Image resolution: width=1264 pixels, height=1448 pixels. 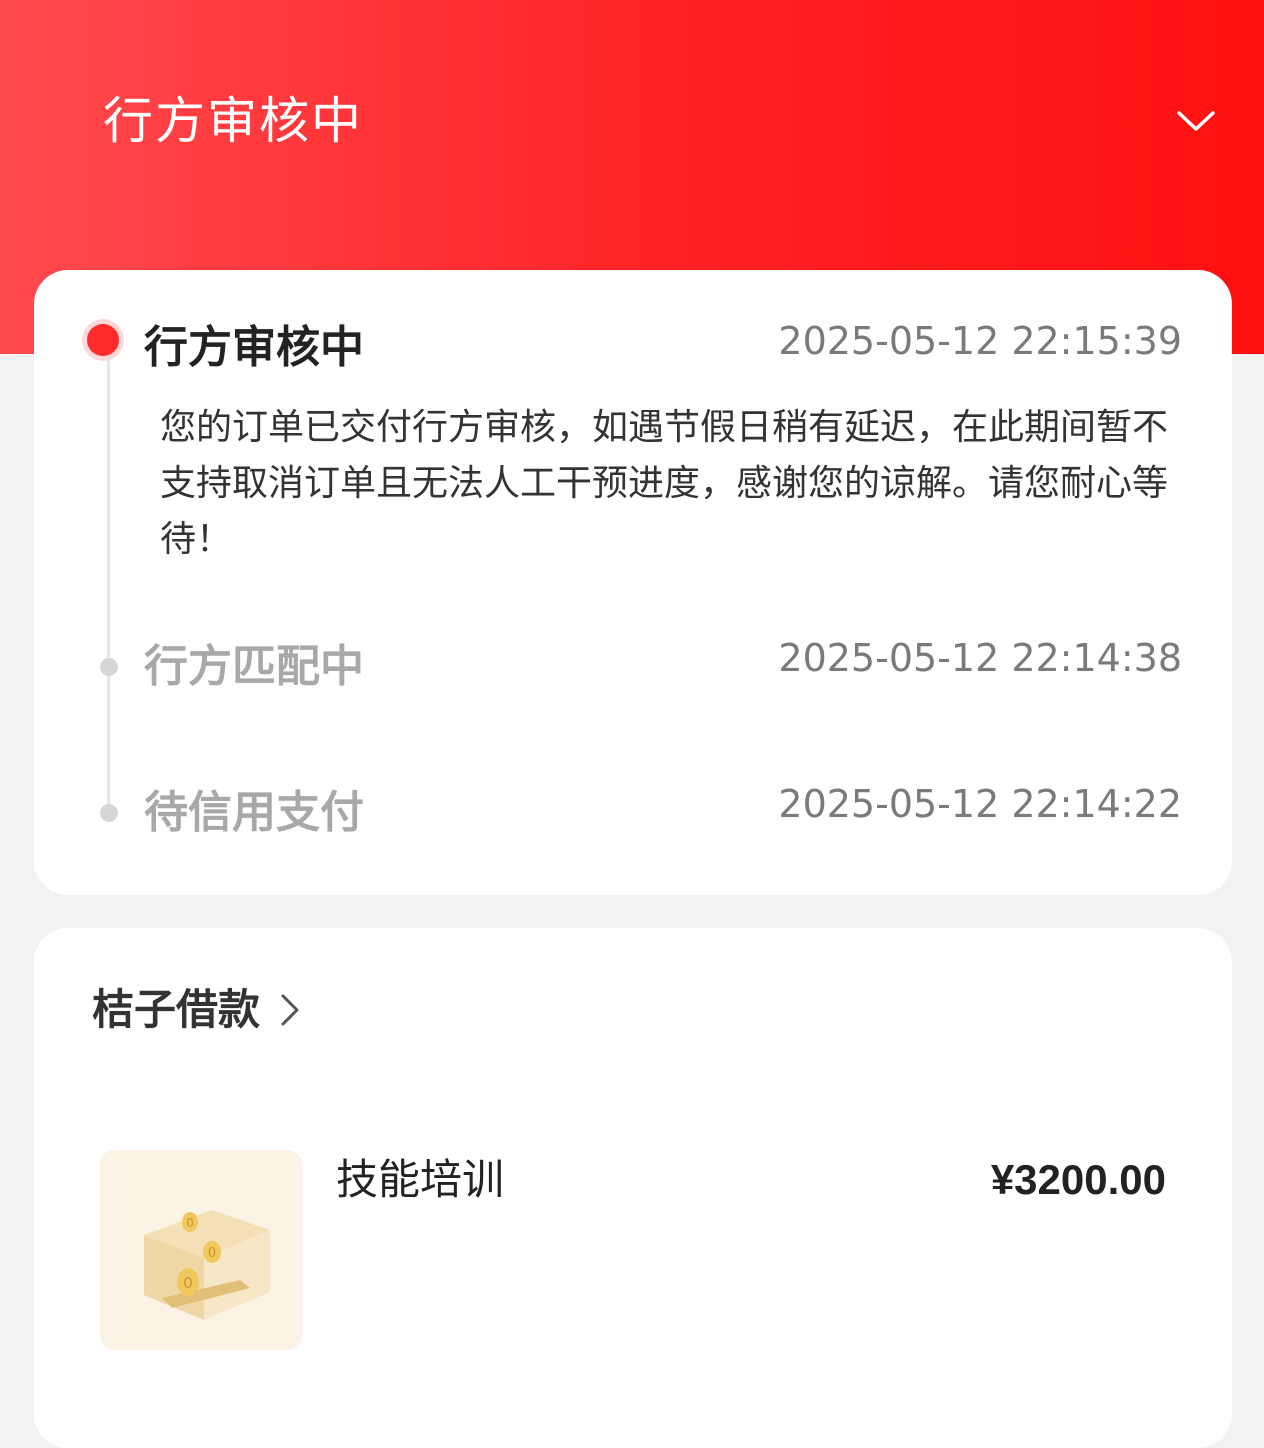 What do you see at coordinates (108, 580) in the screenshot?
I see `timeline-line` at bounding box center [108, 580].